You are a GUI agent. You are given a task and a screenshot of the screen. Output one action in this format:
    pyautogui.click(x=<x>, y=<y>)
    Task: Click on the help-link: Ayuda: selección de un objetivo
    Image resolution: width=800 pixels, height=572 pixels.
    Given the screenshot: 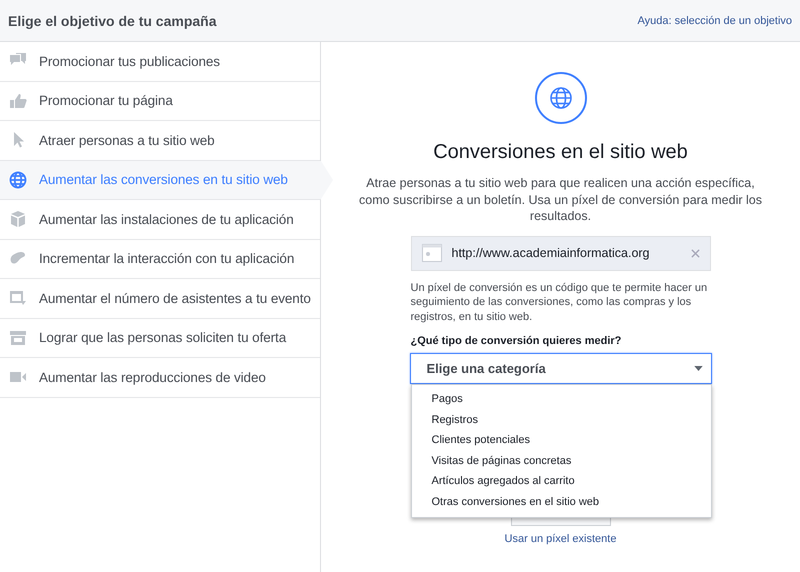 What is the action you would take?
    pyautogui.click(x=714, y=20)
    